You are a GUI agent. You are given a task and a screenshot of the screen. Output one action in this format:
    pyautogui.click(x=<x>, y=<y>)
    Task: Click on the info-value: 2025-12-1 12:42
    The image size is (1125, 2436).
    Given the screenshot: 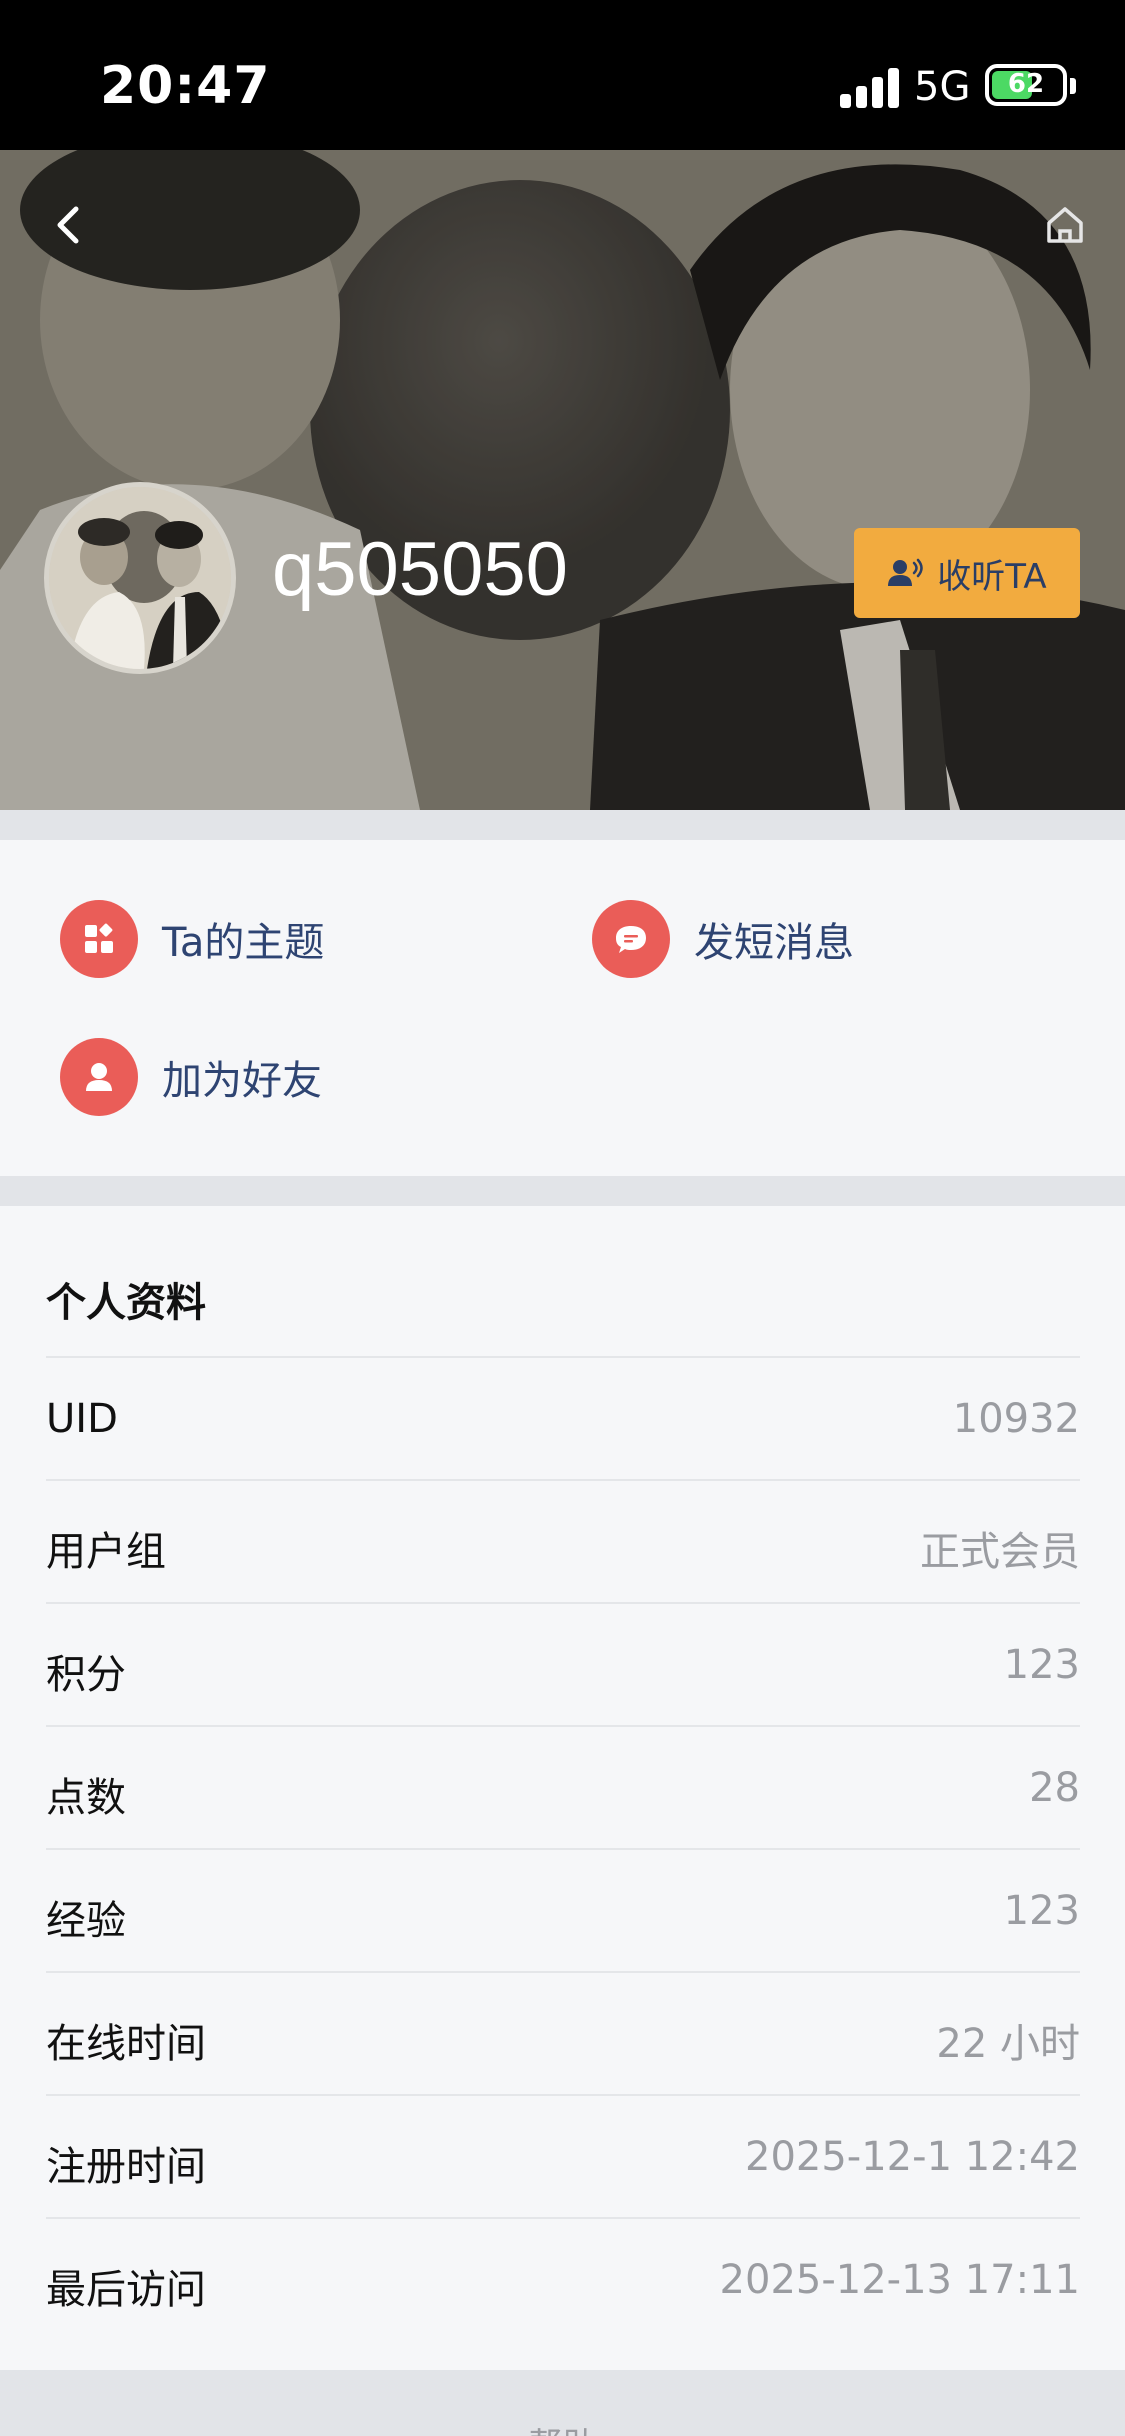 What is the action you would take?
    pyautogui.click(x=912, y=2157)
    